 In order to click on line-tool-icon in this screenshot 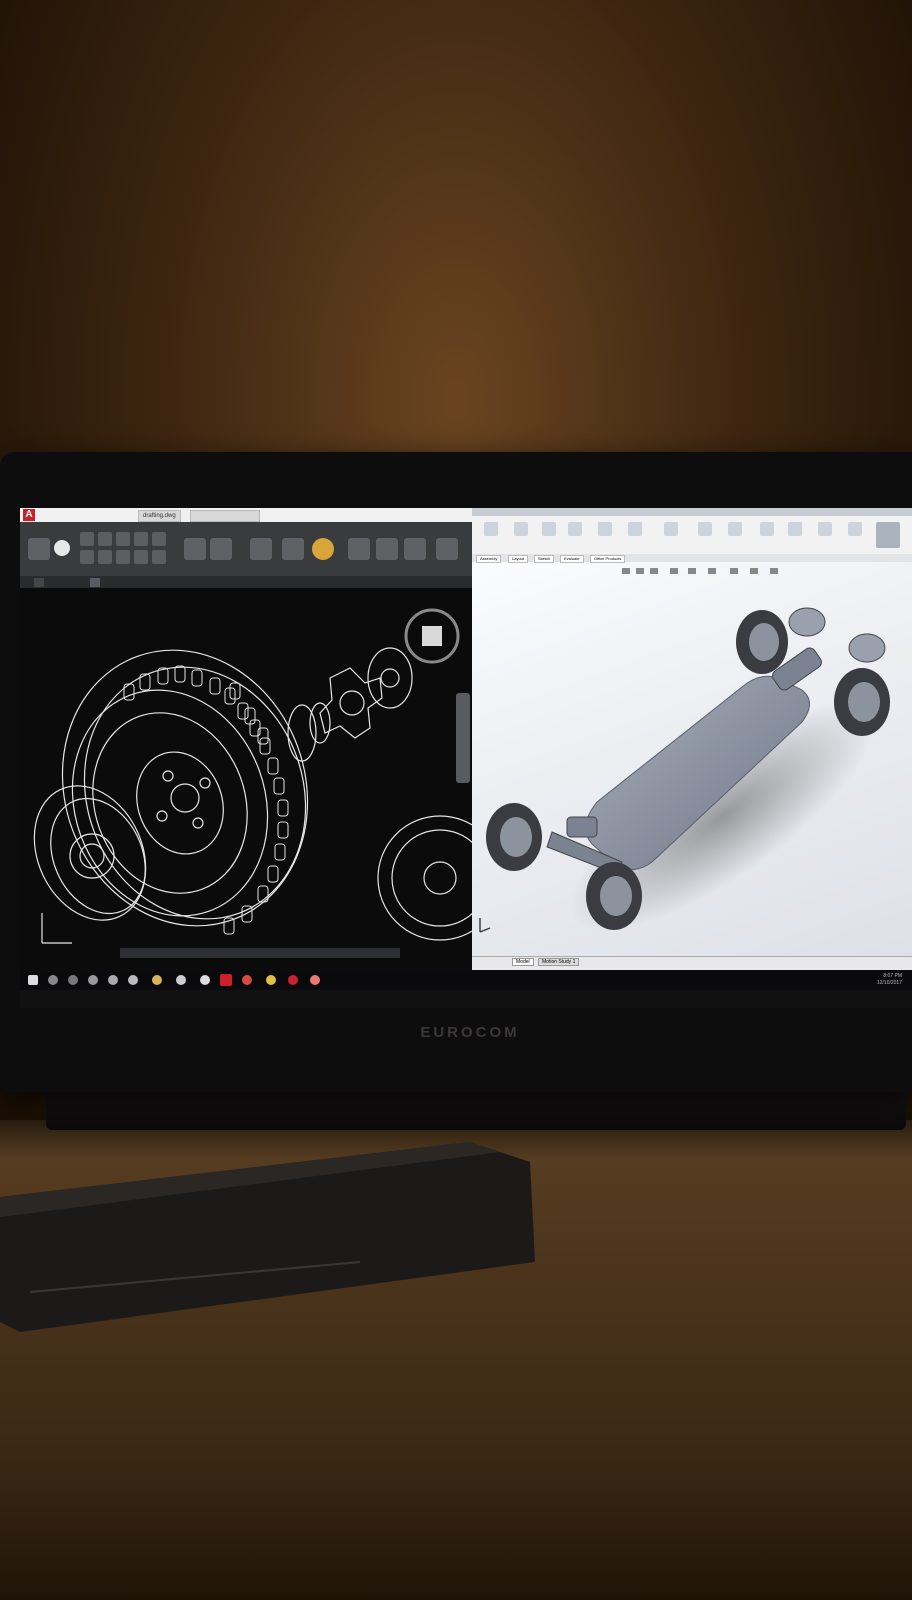, I will do `click(39, 549)`.